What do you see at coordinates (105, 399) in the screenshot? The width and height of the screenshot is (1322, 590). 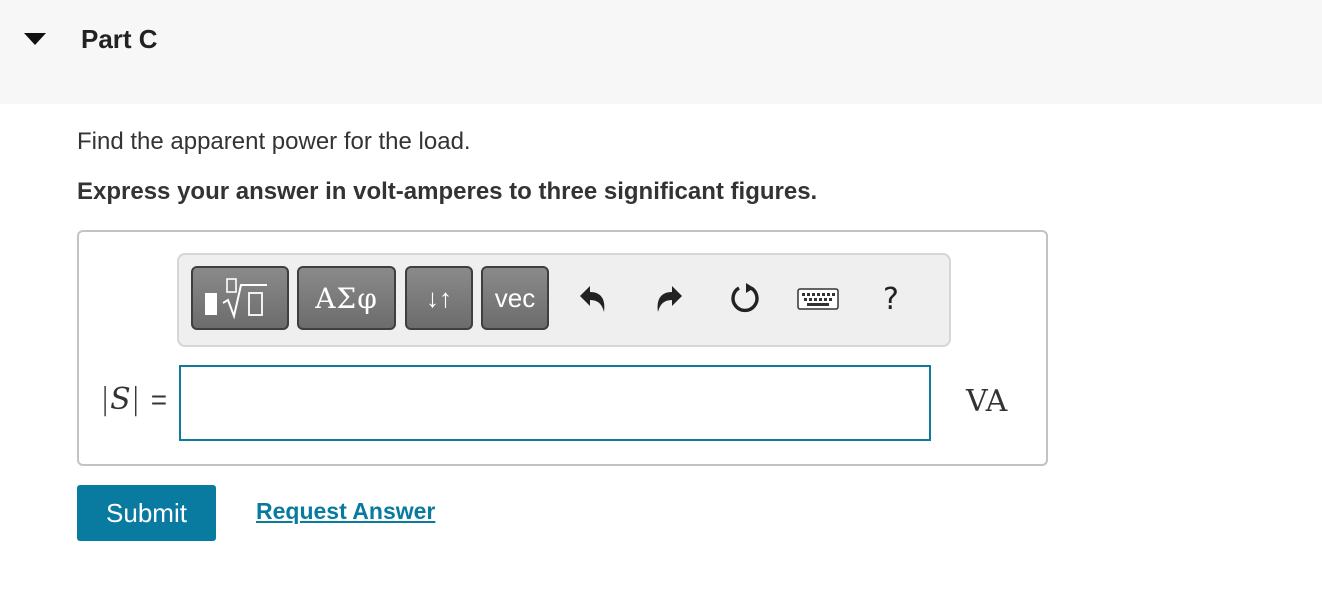 I see `abs-bar-left: |` at bounding box center [105, 399].